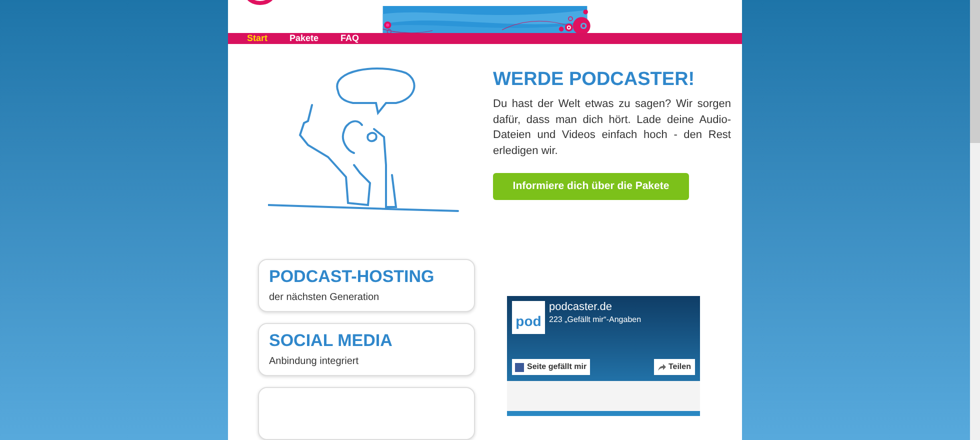 The image size is (980, 440). What do you see at coordinates (331, 341) in the screenshot?
I see `feature-title: SOCIAL MEDIA` at bounding box center [331, 341].